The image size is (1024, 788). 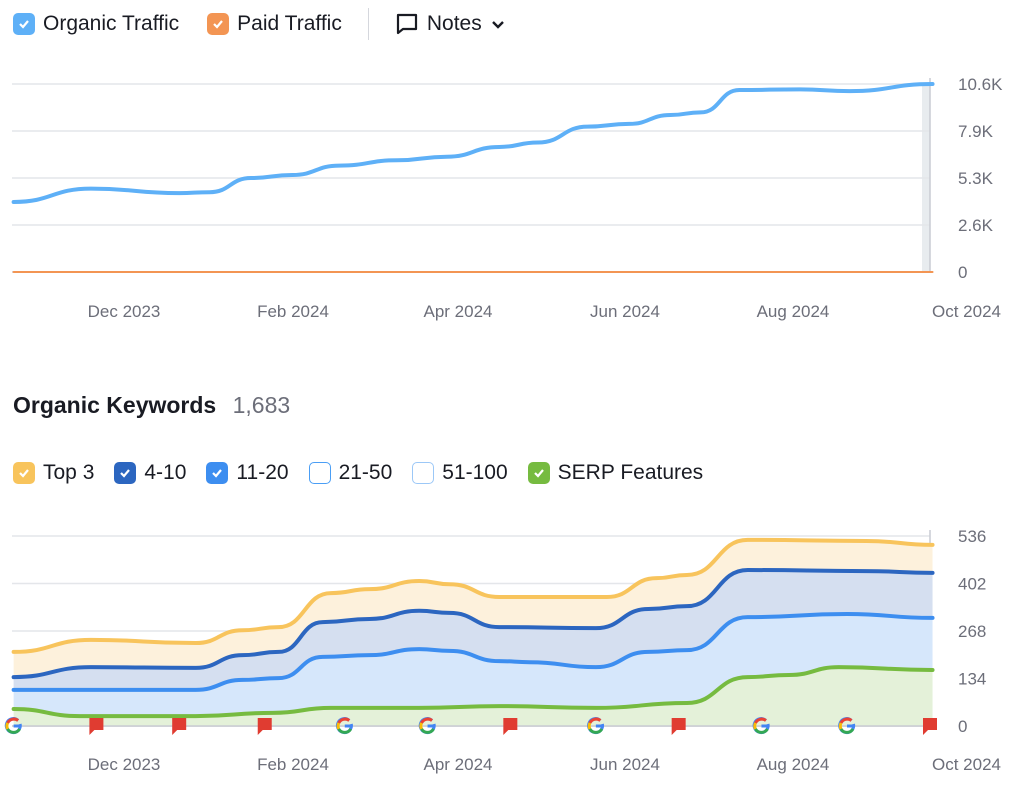 What do you see at coordinates (980, 84) in the screenshot?
I see `y-tick-label: 10.6K` at bounding box center [980, 84].